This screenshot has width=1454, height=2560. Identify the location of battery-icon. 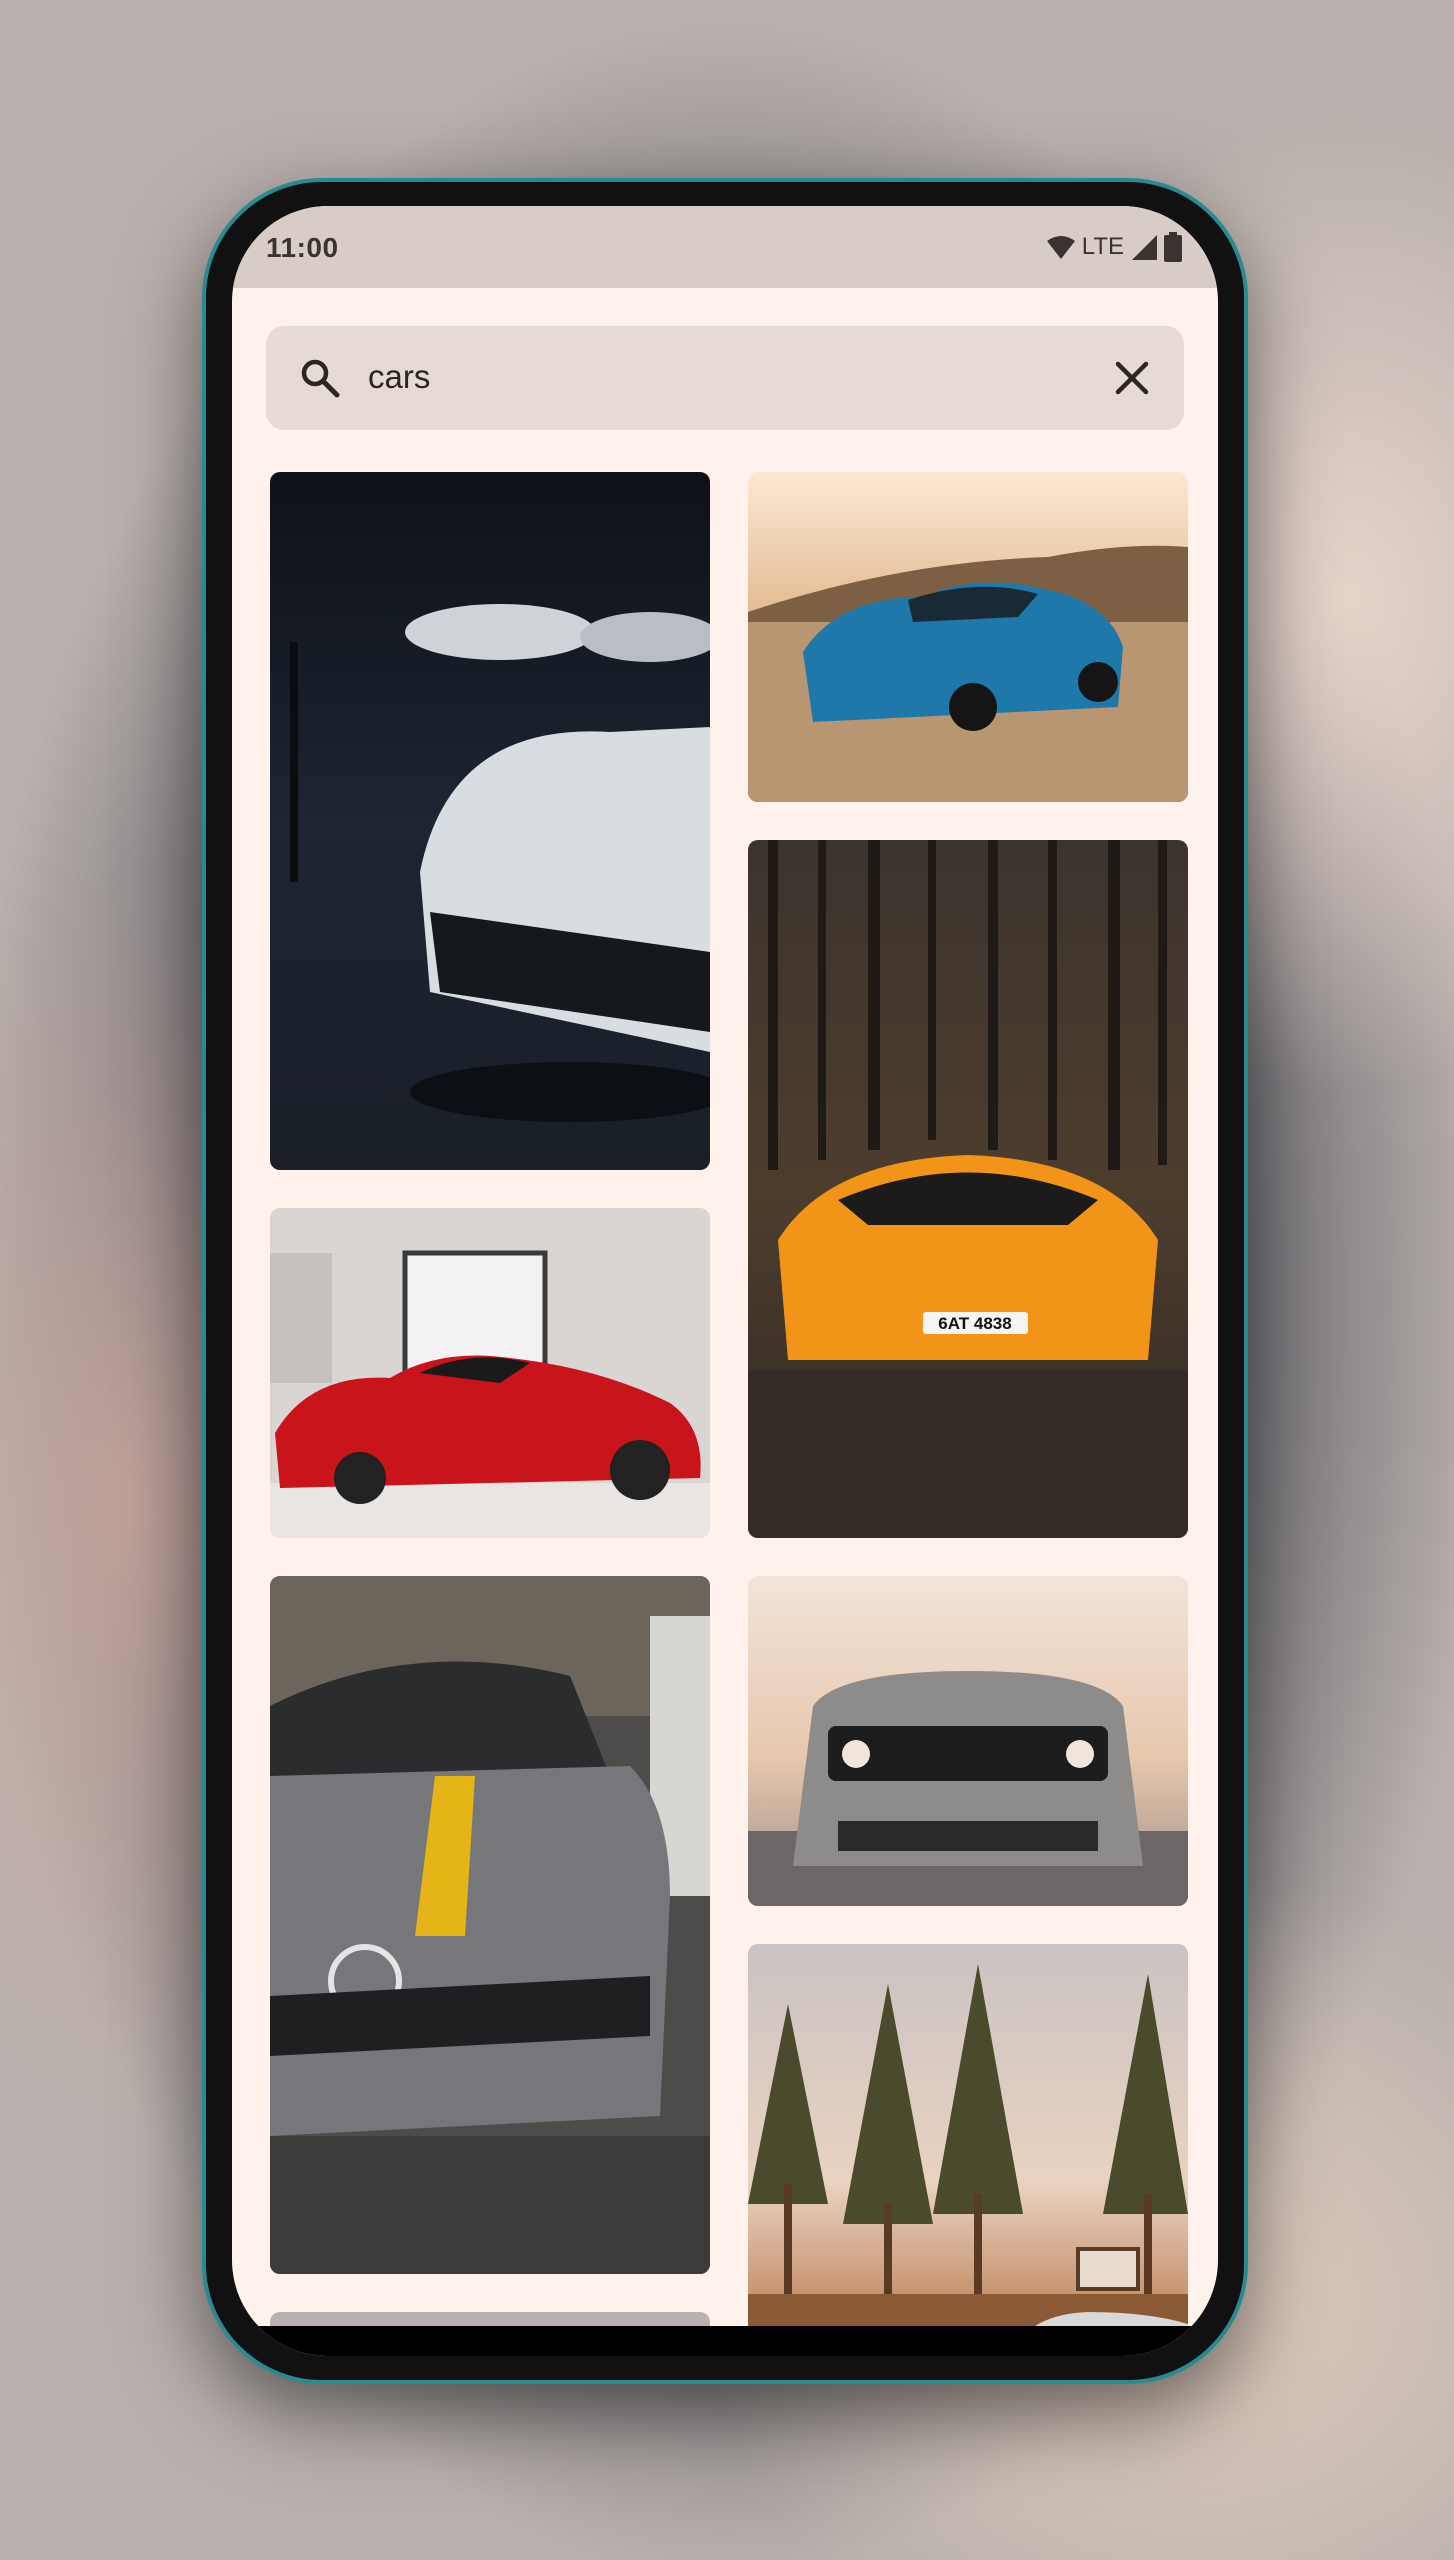
(1173, 247).